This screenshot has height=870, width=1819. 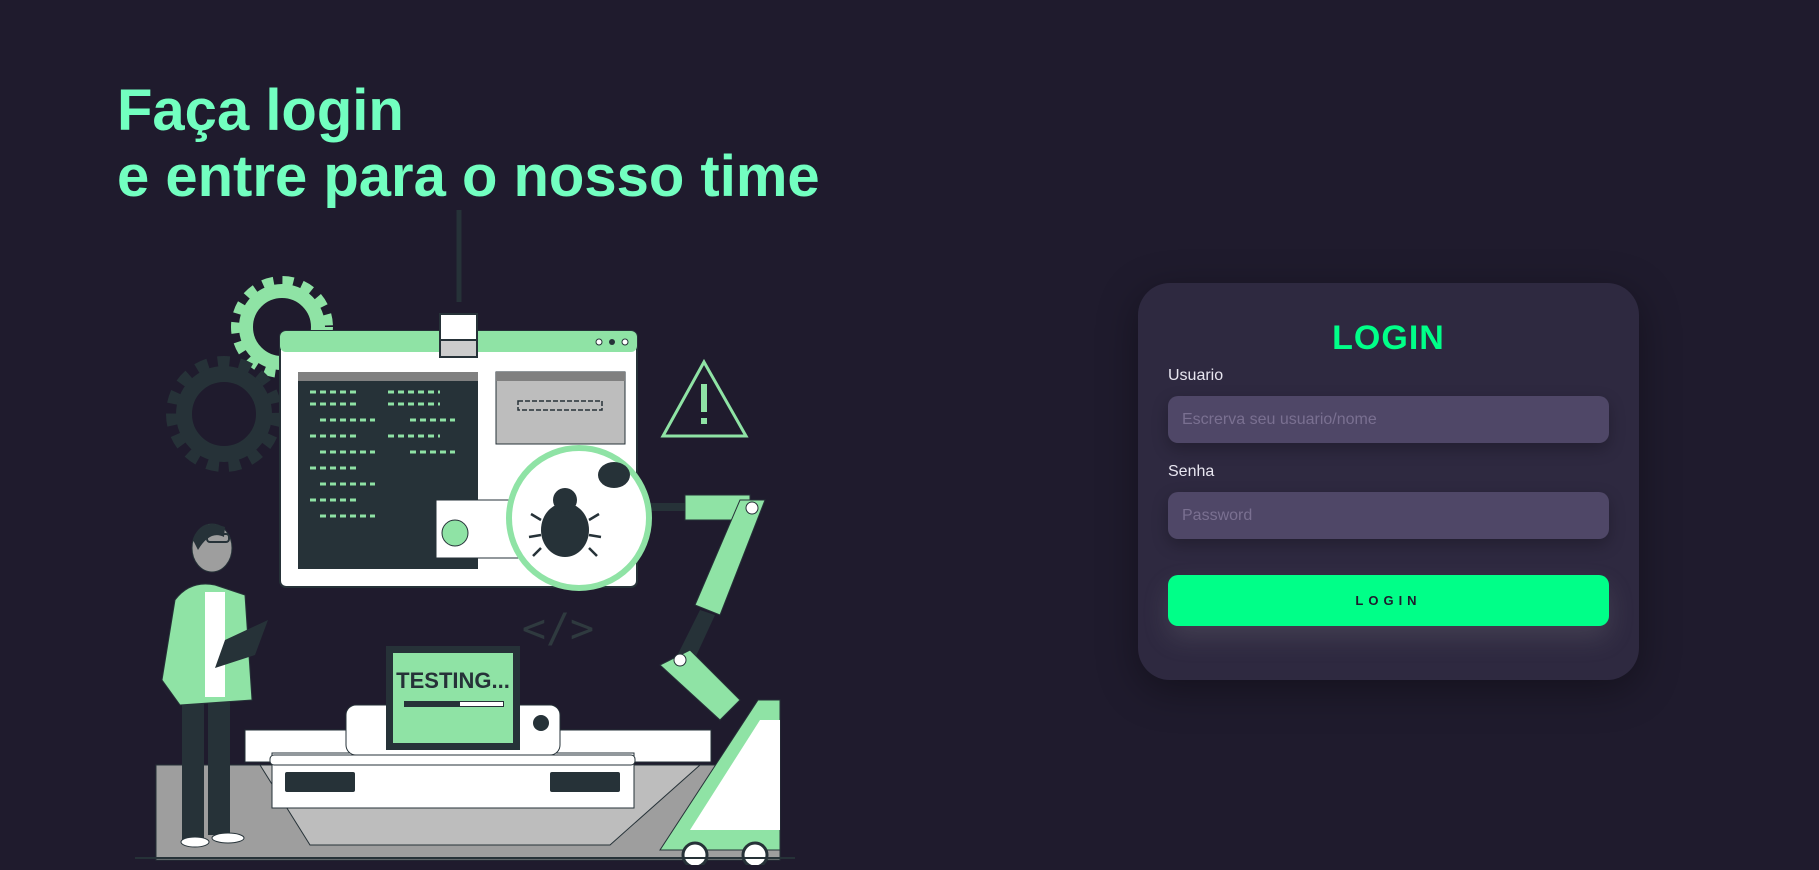 I want to click on password-input, so click(x=1388, y=515).